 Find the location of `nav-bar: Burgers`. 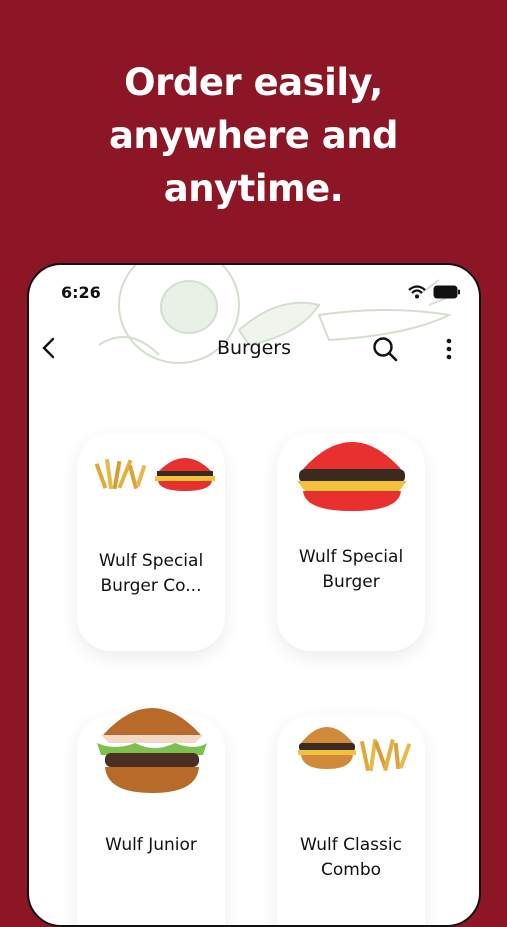

nav-bar: Burgers is located at coordinates (254, 349).